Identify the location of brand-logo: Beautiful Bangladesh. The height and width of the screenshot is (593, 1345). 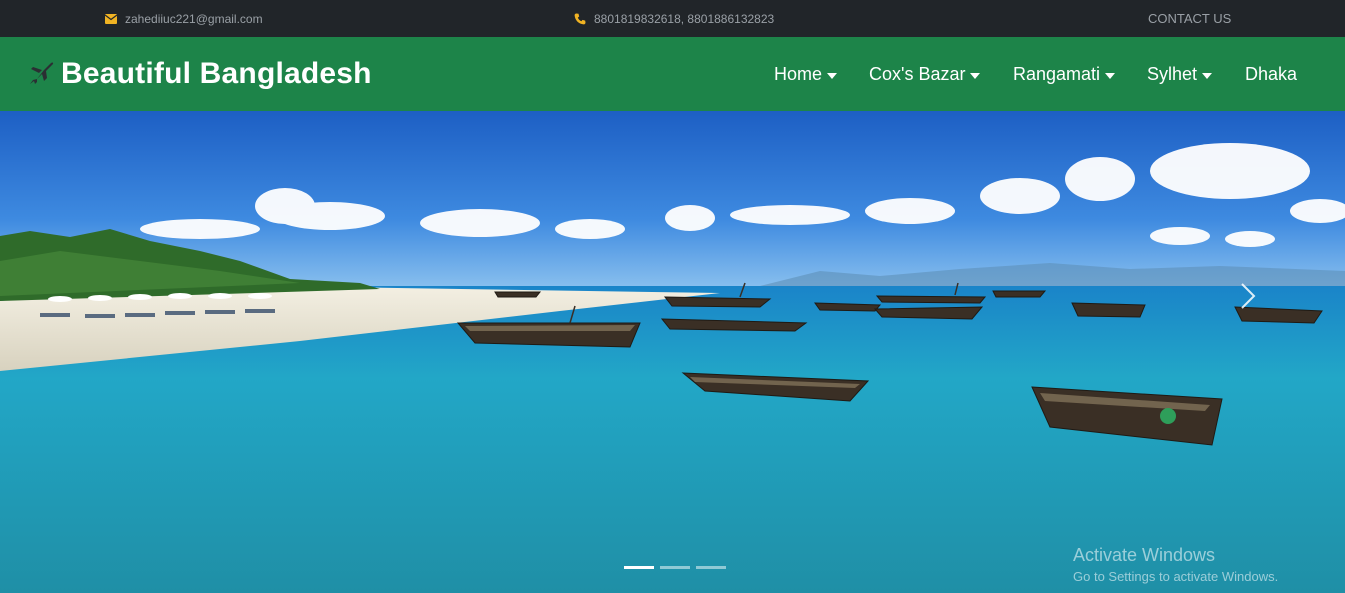
(199, 74).